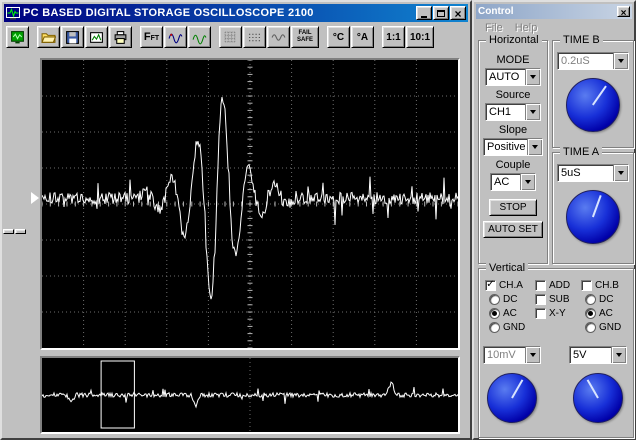 Image resolution: width=636 pixels, height=440 pixels. I want to click on time-b-stack: 0.2uS, so click(593, 86).